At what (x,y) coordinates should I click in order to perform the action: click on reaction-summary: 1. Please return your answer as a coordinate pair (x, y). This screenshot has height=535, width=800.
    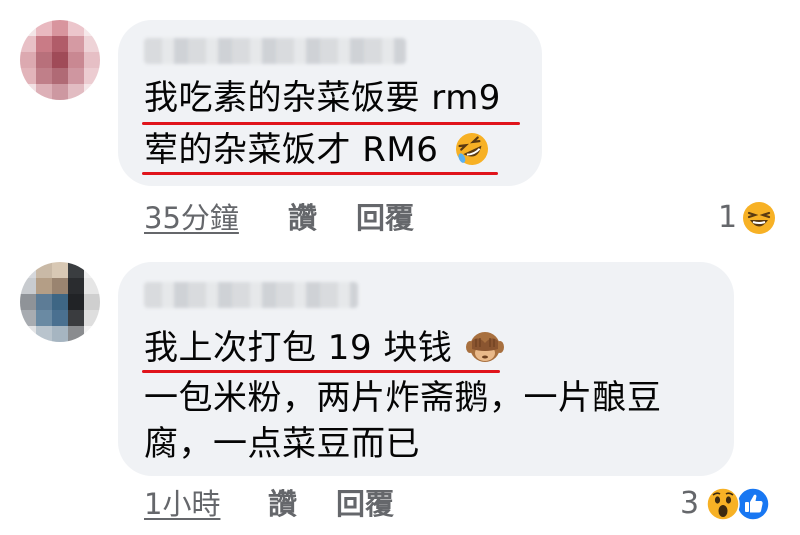
    Looking at the image, I should click on (753, 218).